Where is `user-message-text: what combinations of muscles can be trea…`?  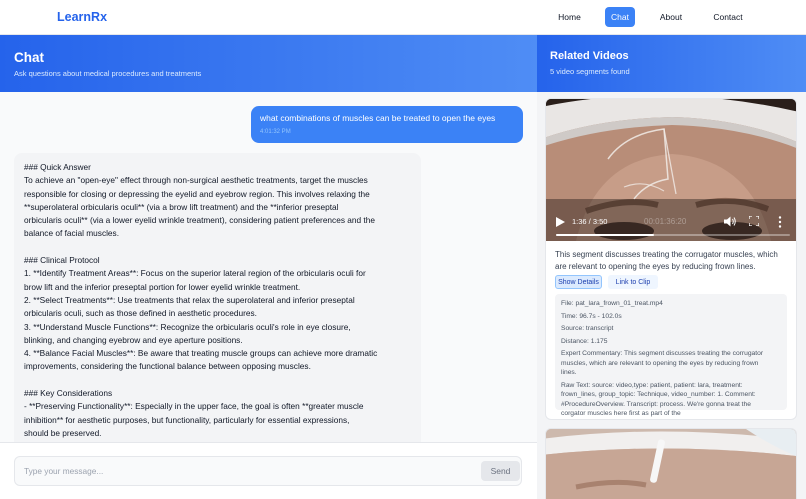 user-message-text: what combinations of muscles can be trea… is located at coordinates (378, 118).